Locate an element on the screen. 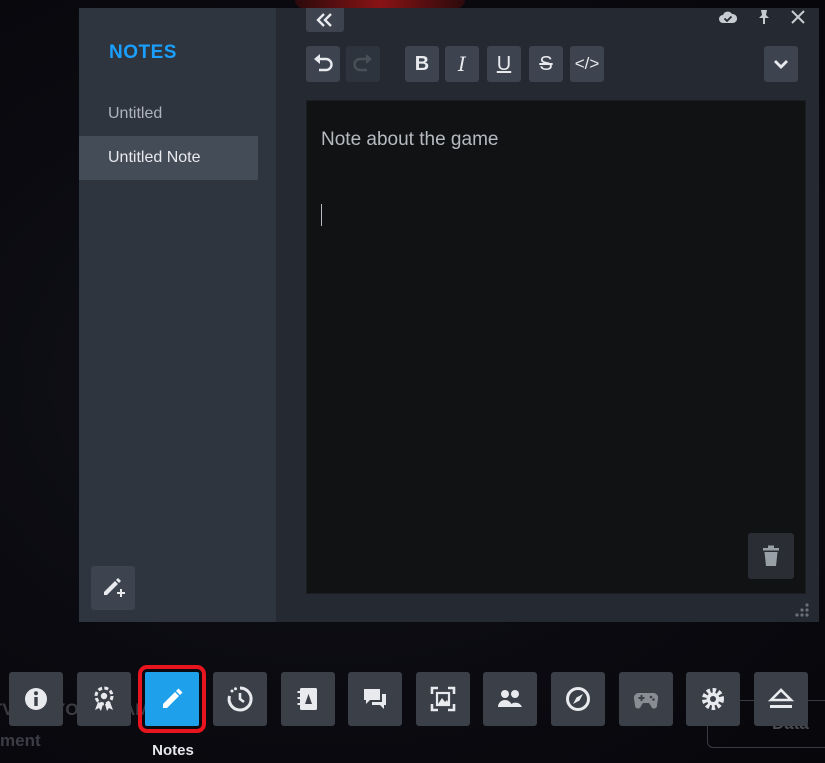 The height and width of the screenshot is (763, 825). delete-note-button is located at coordinates (771, 556).